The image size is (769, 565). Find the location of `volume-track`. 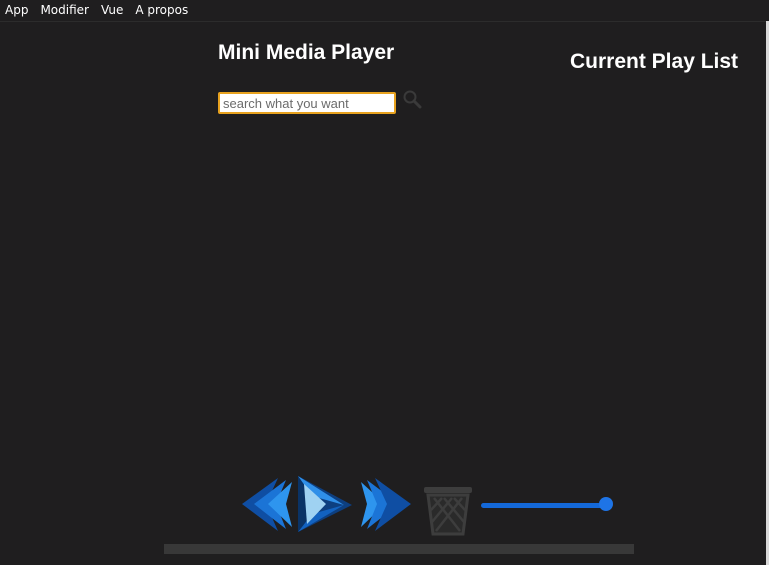

volume-track is located at coordinates (543, 505).